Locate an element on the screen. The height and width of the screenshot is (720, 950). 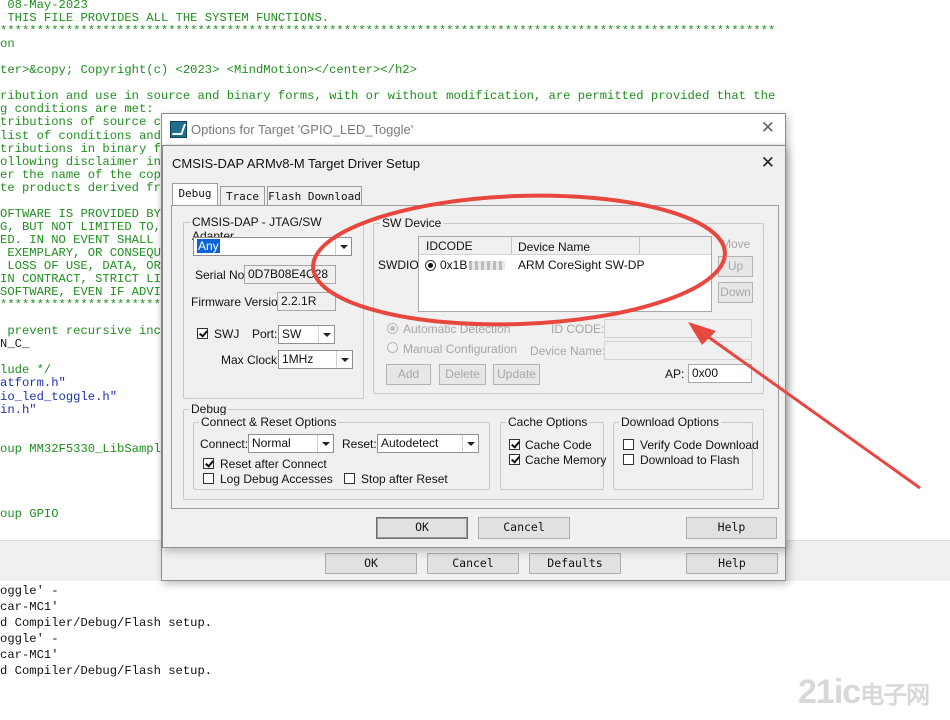
row-radio is located at coordinates (430, 265).